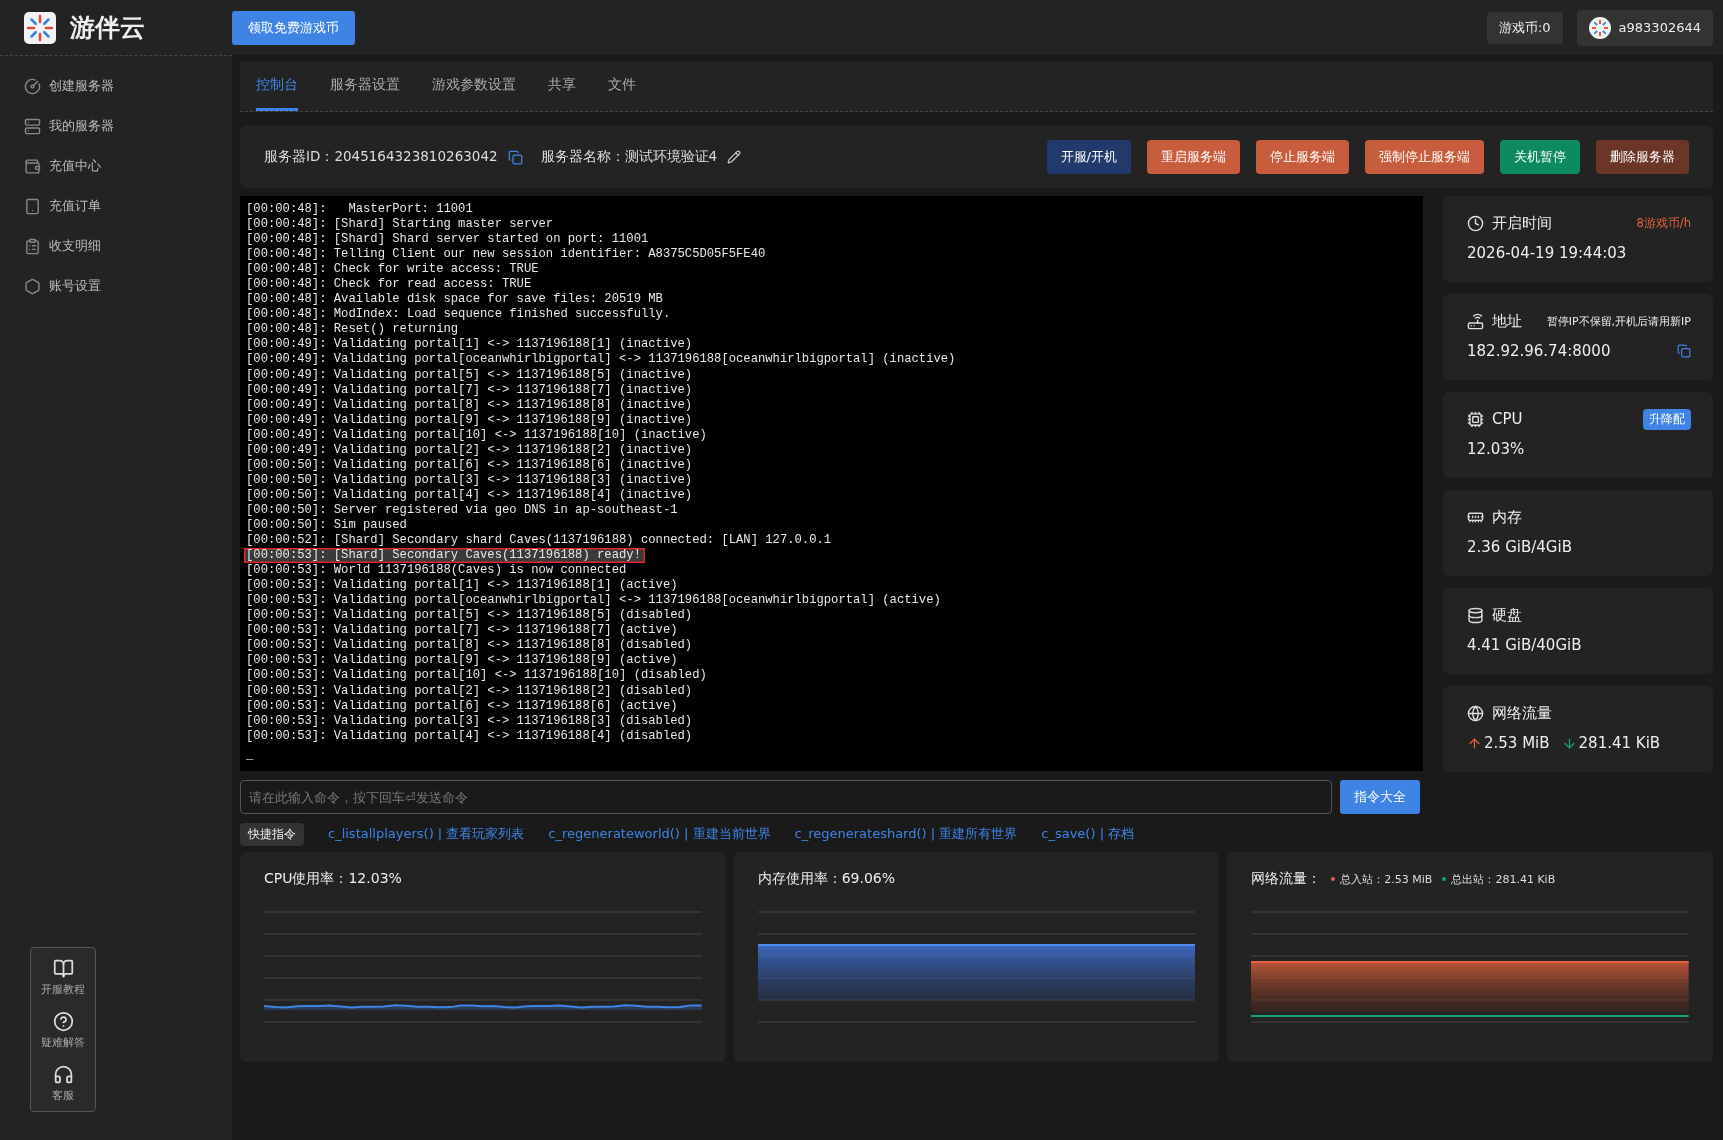  What do you see at coordinates (128, 86) in the screenshot?
I see `sidebar-item: 创建服务器` at bounding box center [128, 86].